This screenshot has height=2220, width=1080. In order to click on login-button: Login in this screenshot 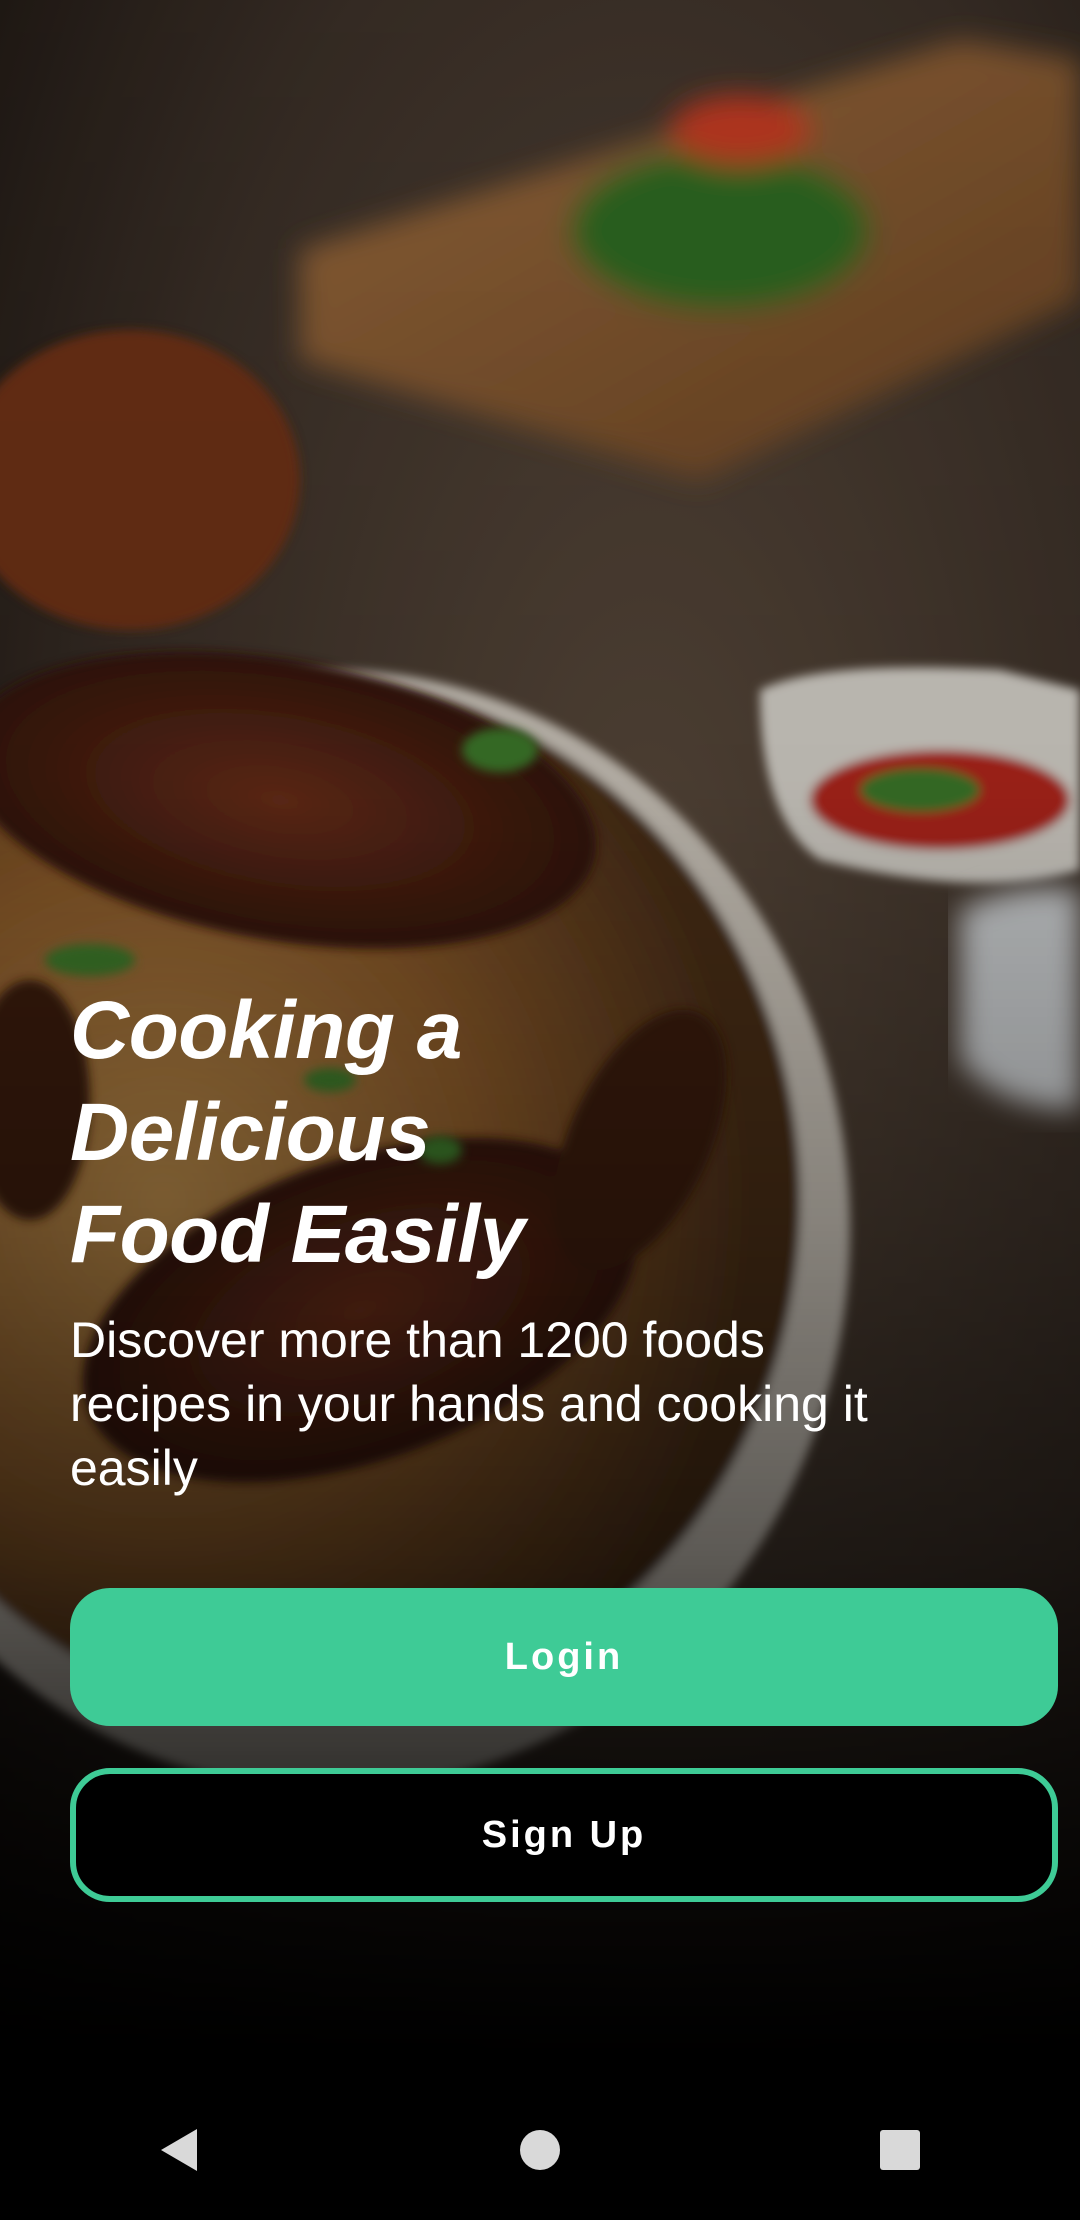, I will do `click(564, 1657)`.